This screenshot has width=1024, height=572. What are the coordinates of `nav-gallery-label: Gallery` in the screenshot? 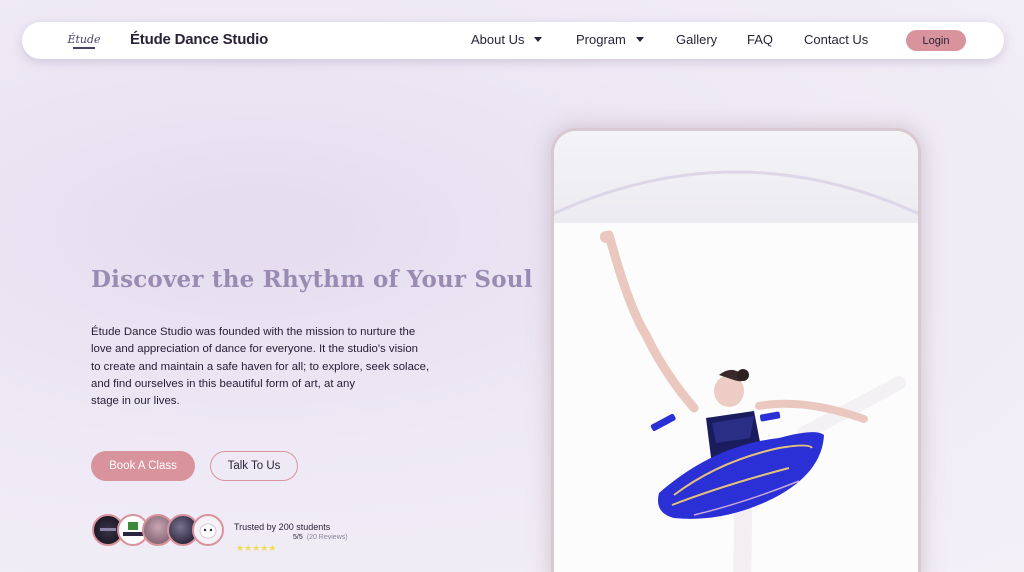 It's located at (697, 39).